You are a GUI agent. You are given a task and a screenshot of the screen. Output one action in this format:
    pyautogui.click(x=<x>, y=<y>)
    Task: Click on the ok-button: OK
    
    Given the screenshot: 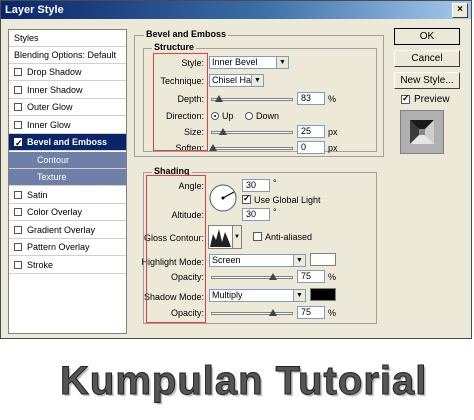 What is the action you would take?
    pyautogui.click(x=427, y=36)
    